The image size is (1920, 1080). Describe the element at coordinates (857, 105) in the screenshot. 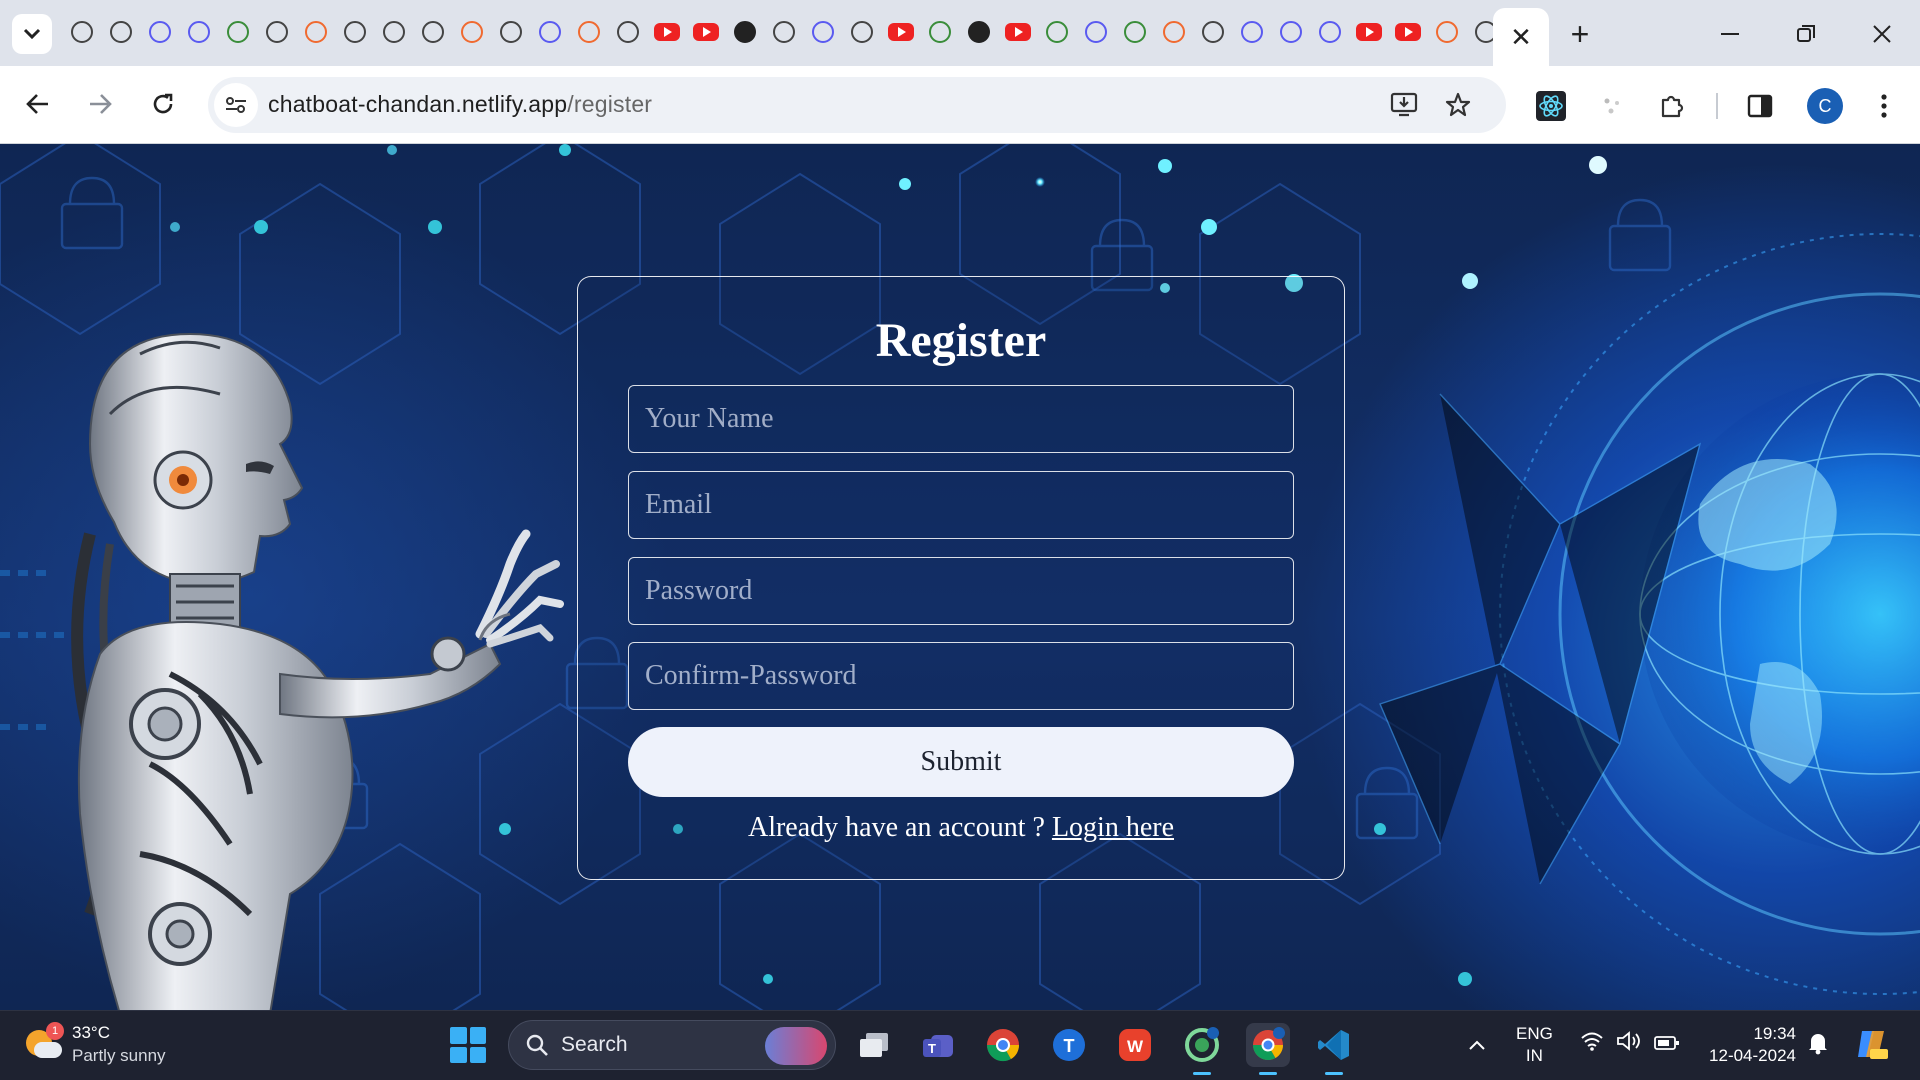

I see `address-bar: chatboat-chandan.netlify.app/register` at that location.